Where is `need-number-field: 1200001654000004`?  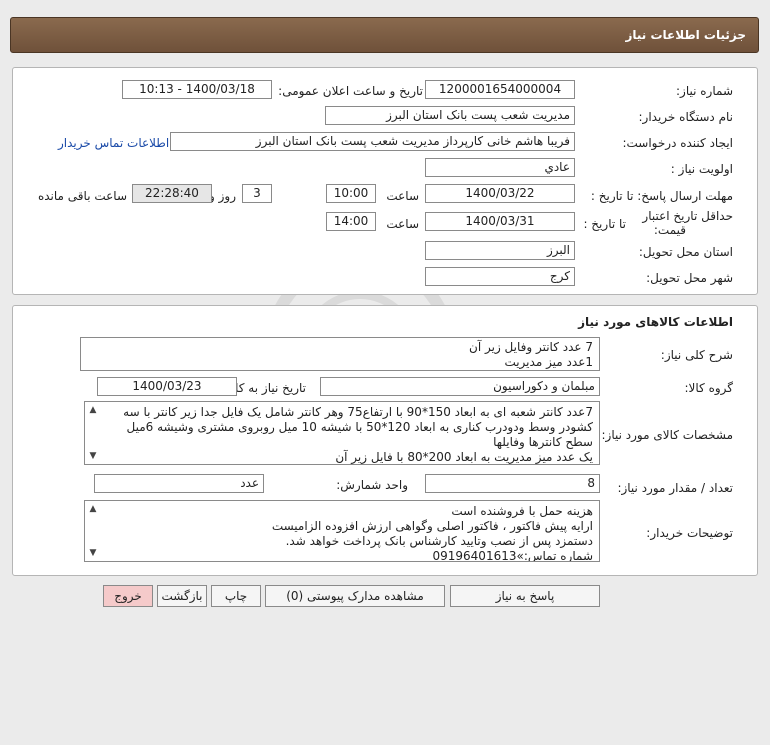
need-number-field: 1200001654000004 is located at coordinates (500, 89).